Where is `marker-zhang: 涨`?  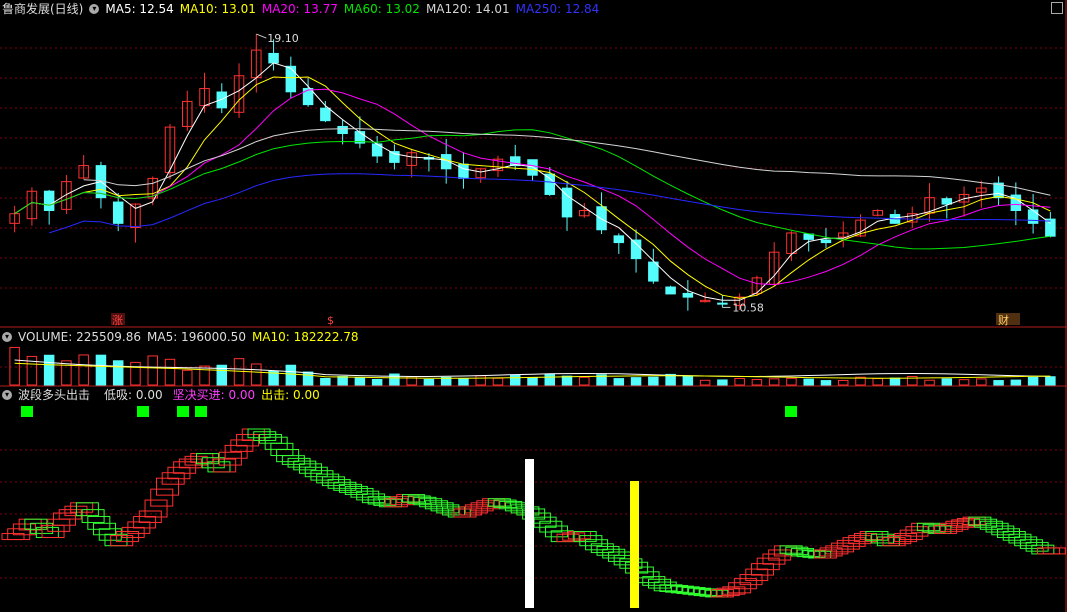 marker-zhang: 涨 is located at coordinates (117, 320).